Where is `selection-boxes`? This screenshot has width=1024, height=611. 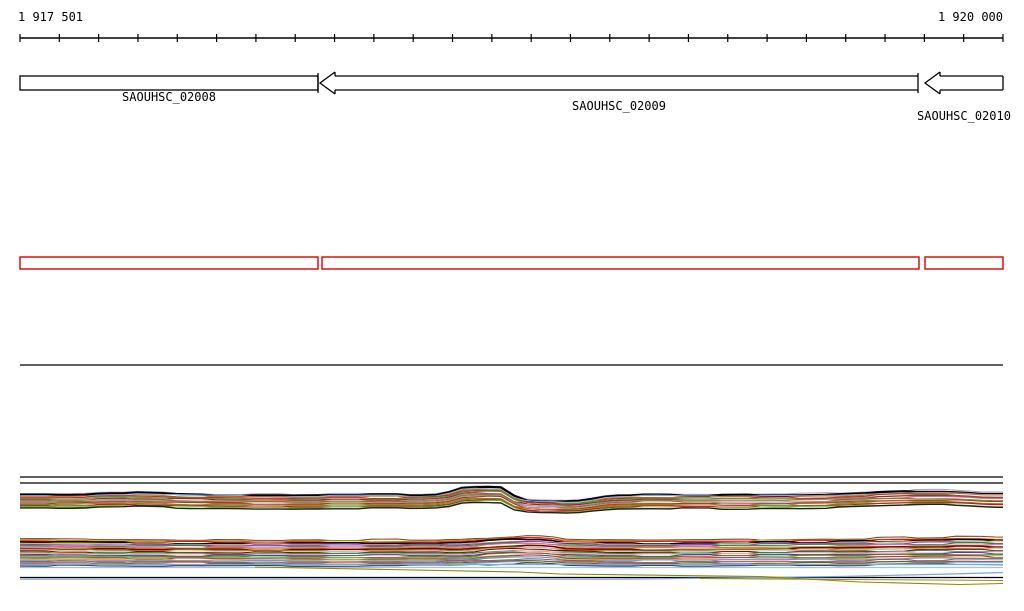 selection-boxes is located at coordinates (511, 263).